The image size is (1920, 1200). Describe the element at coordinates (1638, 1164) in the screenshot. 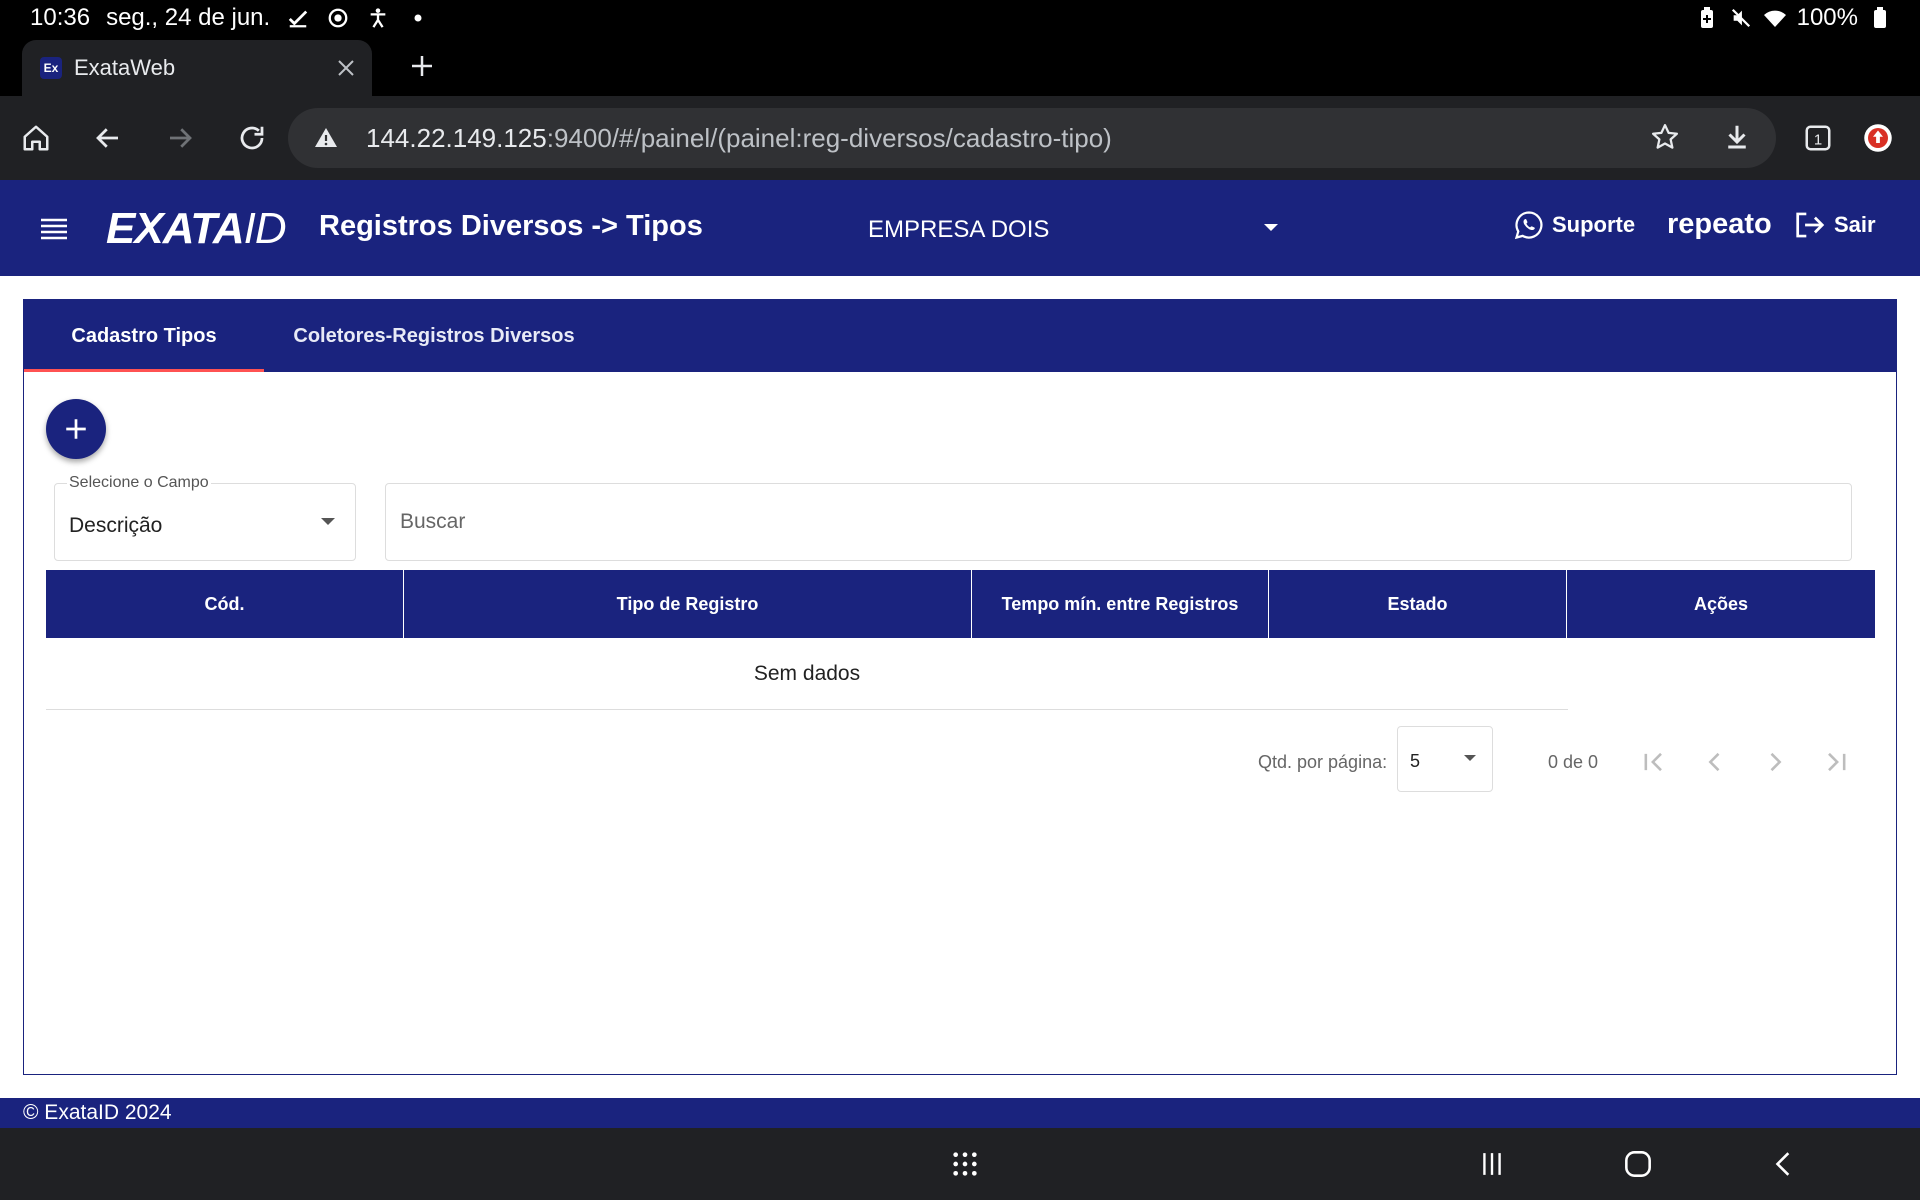

I see `home-button-icon` at that location.